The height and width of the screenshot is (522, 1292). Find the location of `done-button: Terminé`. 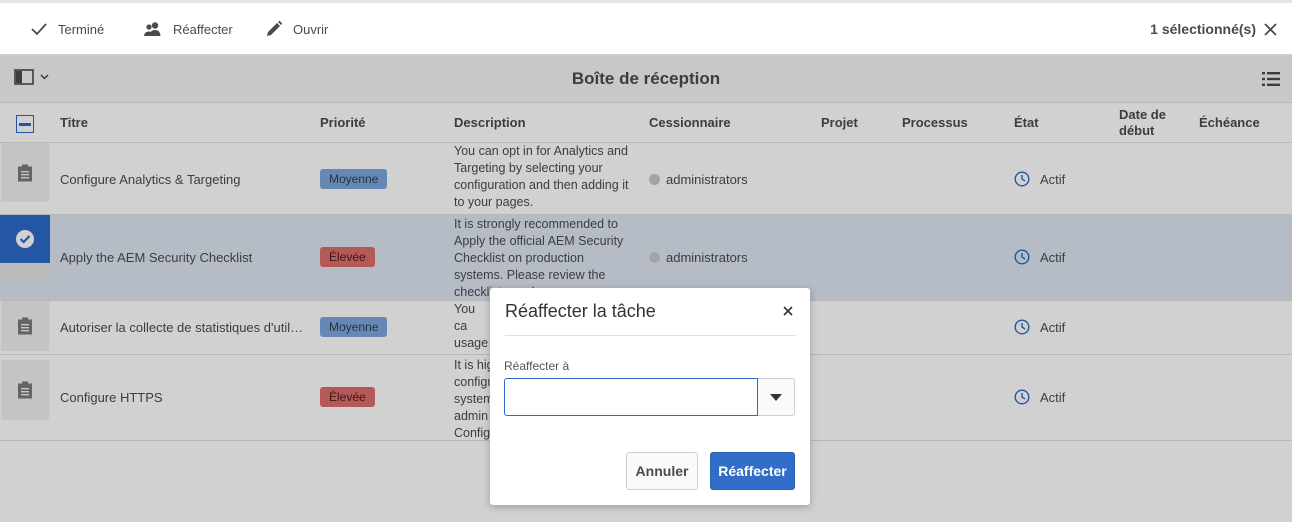

done-button: Terminé is located at coordinates (67, 29).